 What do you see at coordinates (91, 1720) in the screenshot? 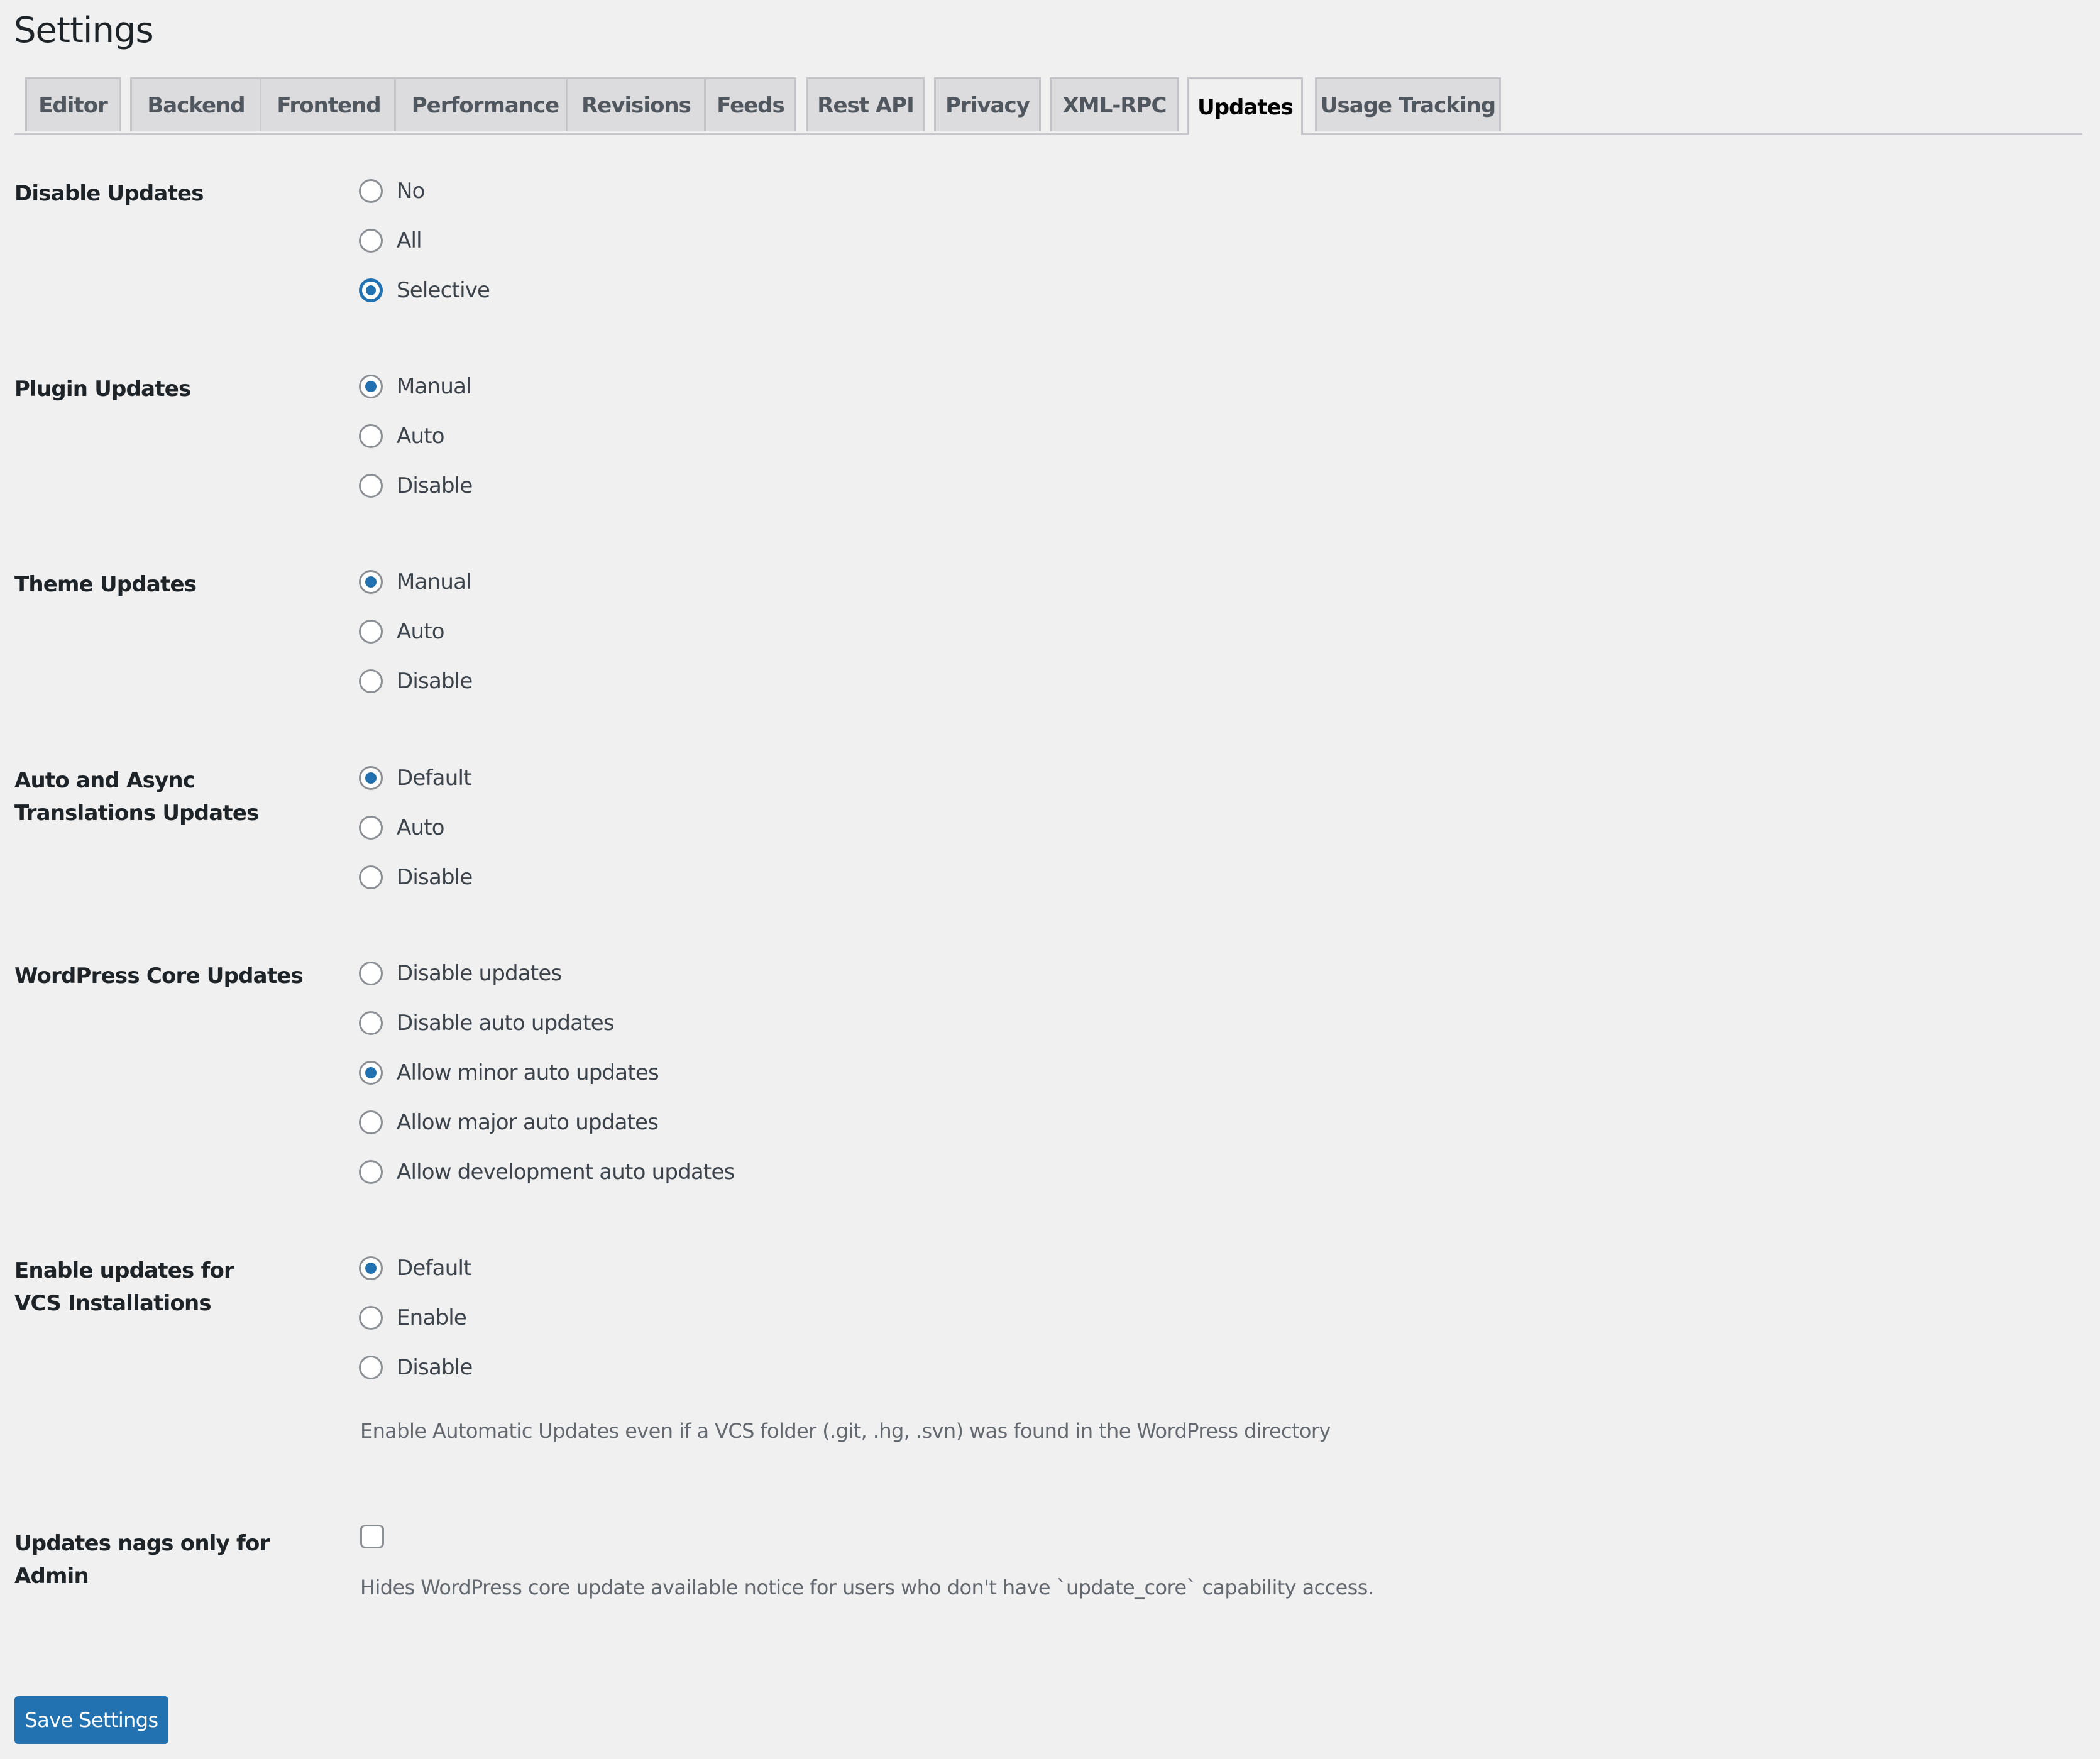
I see `save-settings-button: Save Settings` at bounding box center [91, 1720].